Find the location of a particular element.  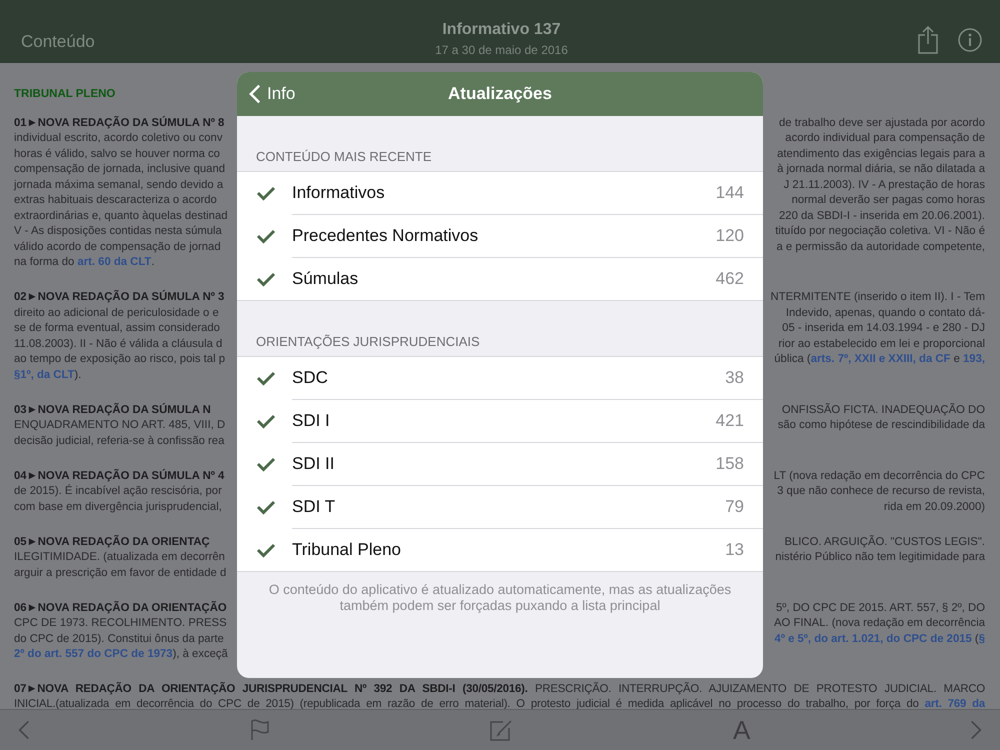

list-item: Súmulas 462 is located at coordinates (527, 278).